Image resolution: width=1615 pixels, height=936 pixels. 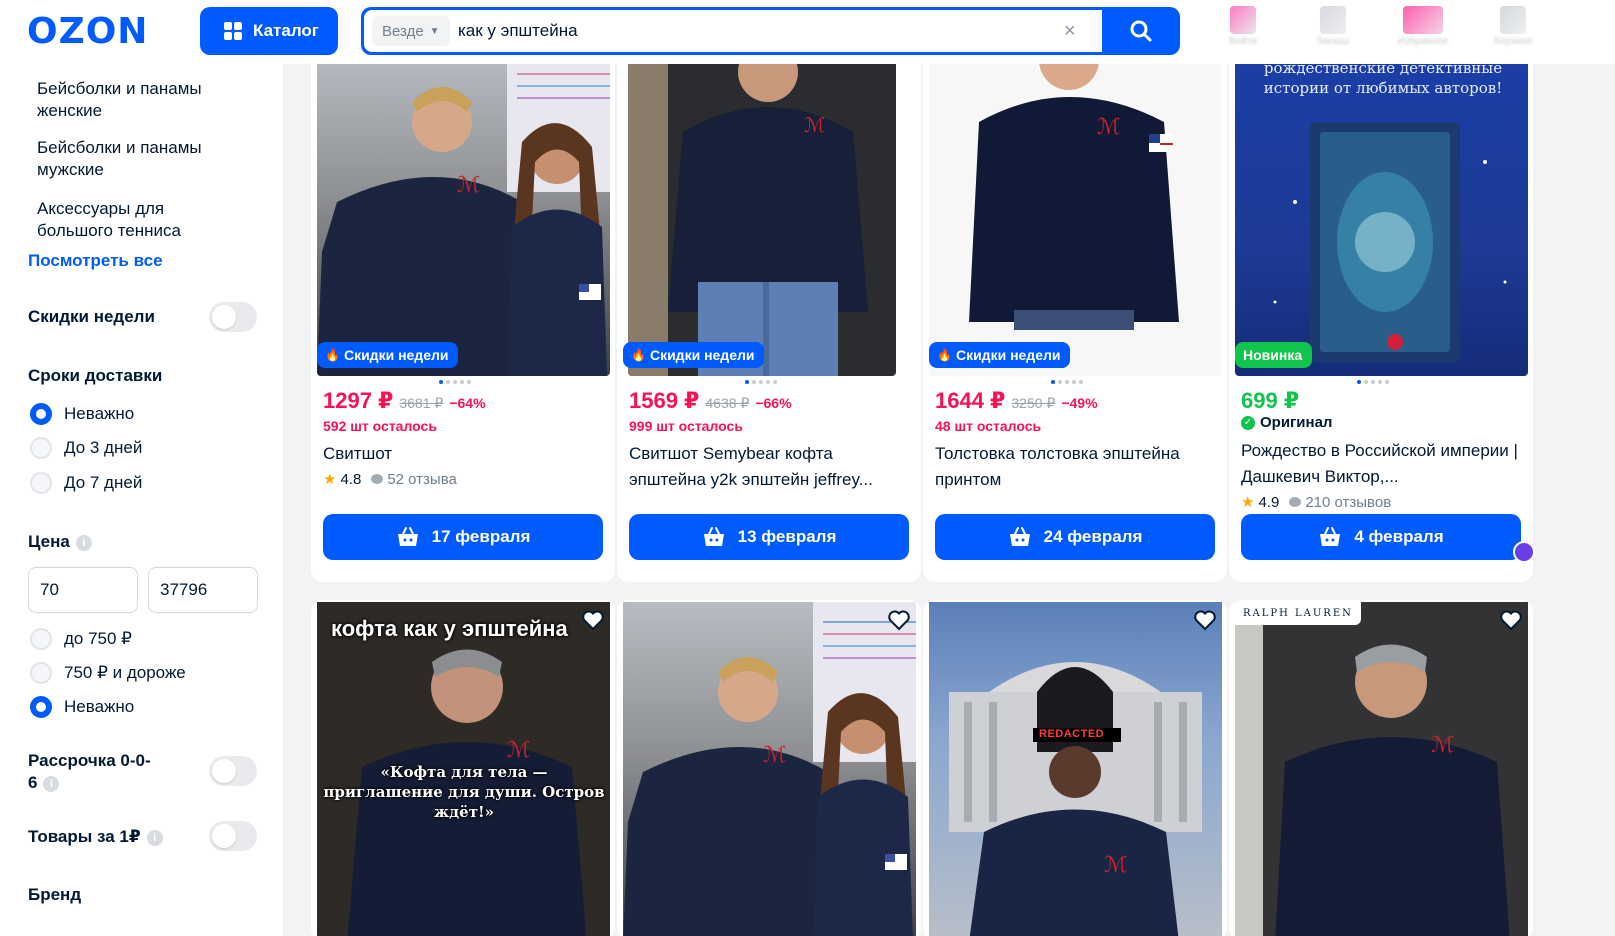 I want to click on assistant-icon, so click(x=1524, y=552).